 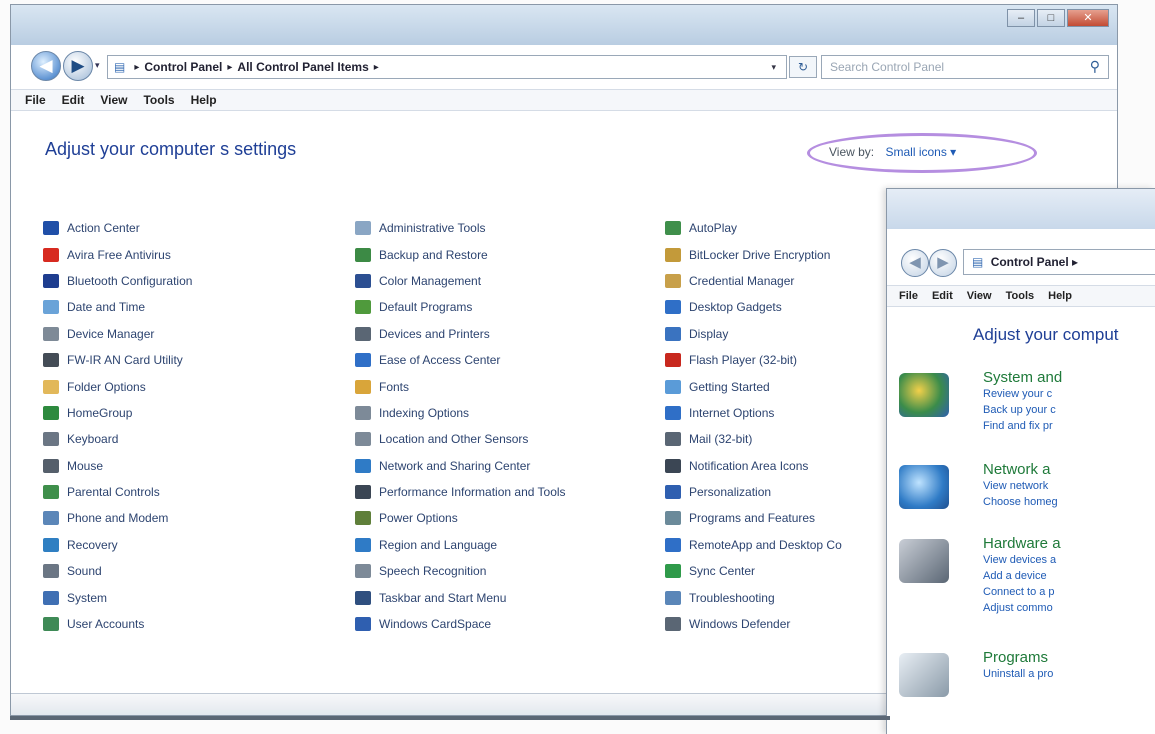 I want to click on control-panel-item: Phone and Modem, so click(x=117, y=518).